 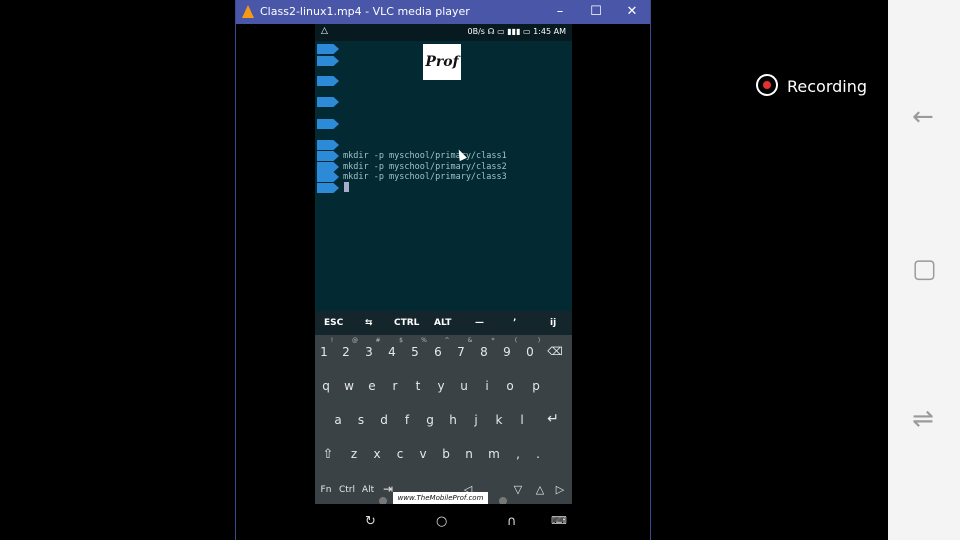 I want to click on key-esc: ESC, so click(x=333, y=323).